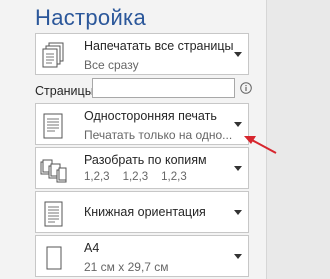 Image resolution: width=330 pixels, height=279 pixels. I want to click on print-range-dropdown: Напечатать все страницы Все сразу, so click(142, 54).